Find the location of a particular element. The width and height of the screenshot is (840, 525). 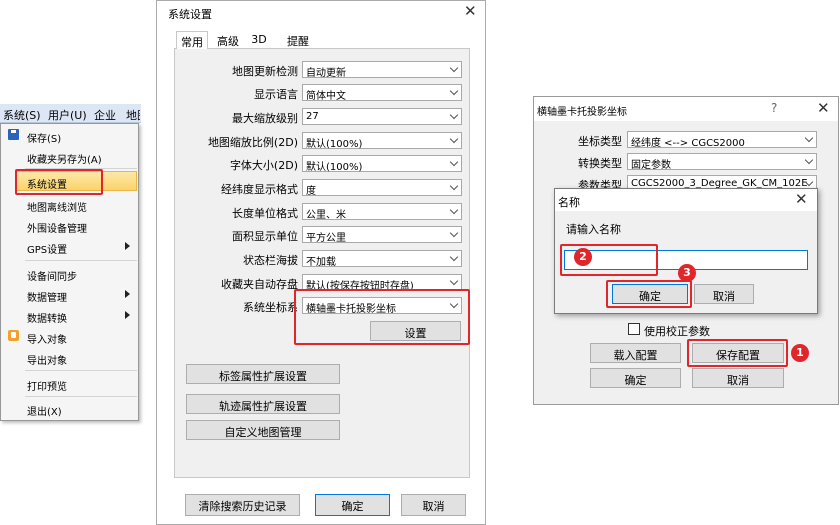

tm-title: 横轴墨卡托投影坐标 is located at coordinates (582, 112).